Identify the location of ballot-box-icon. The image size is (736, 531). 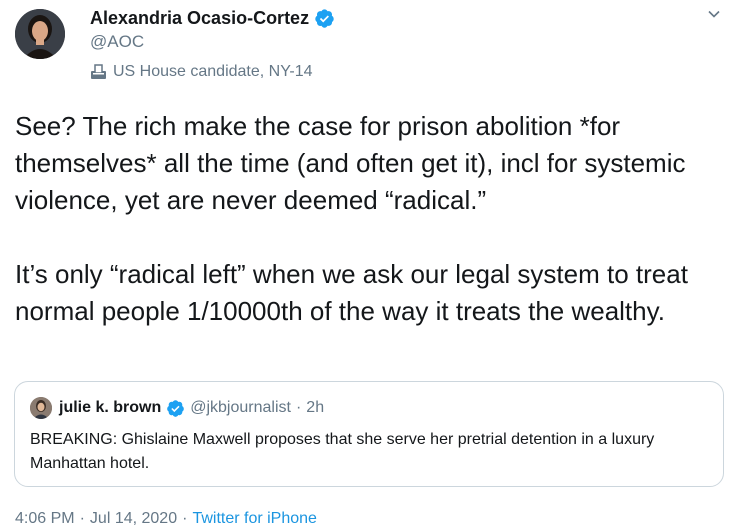
(98, 72).